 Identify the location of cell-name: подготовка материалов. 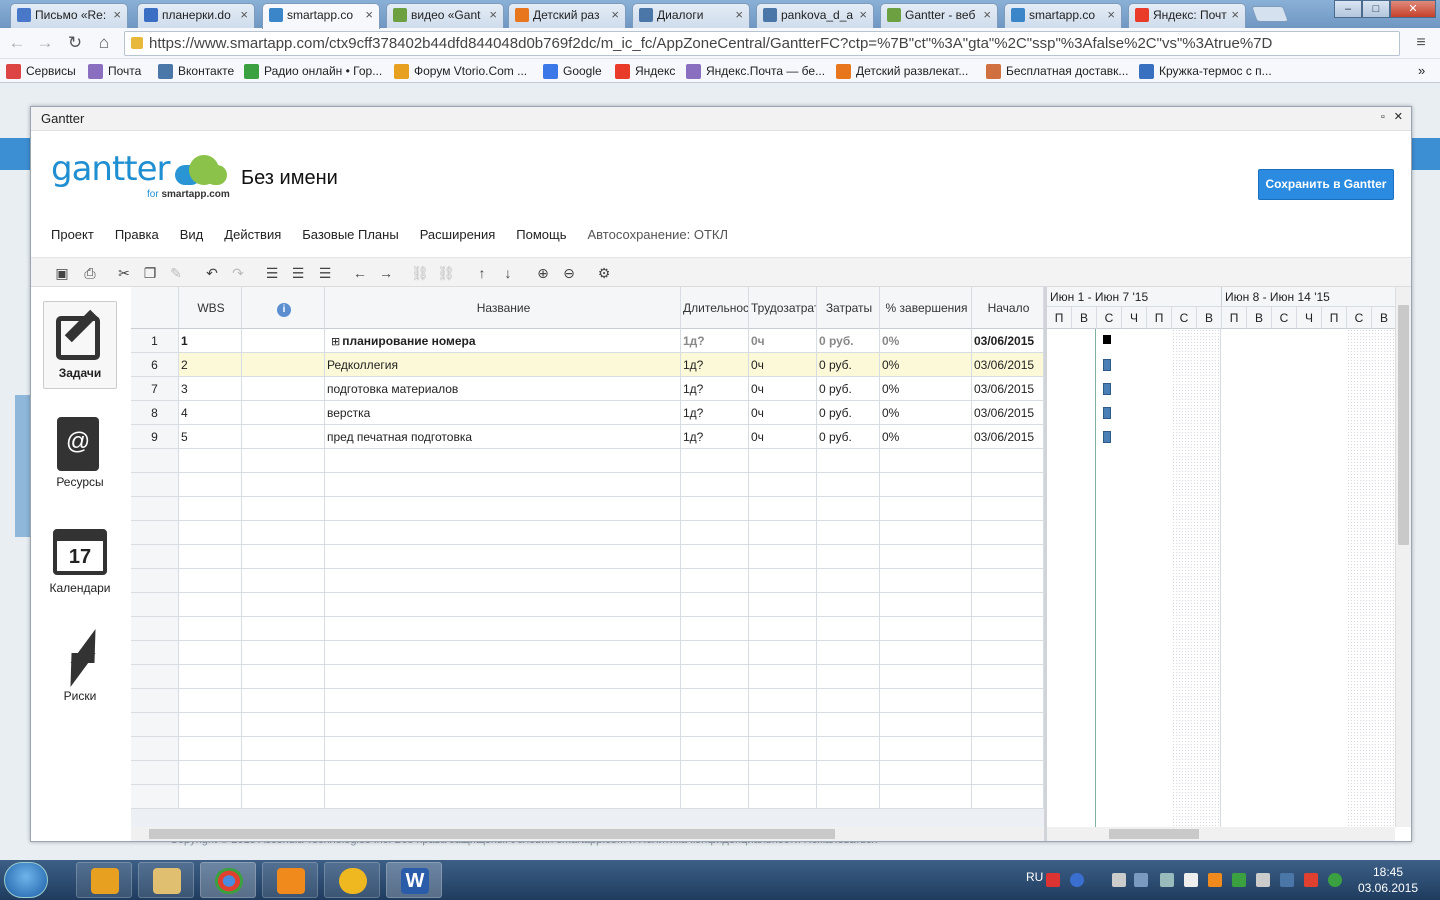
(503, 389).